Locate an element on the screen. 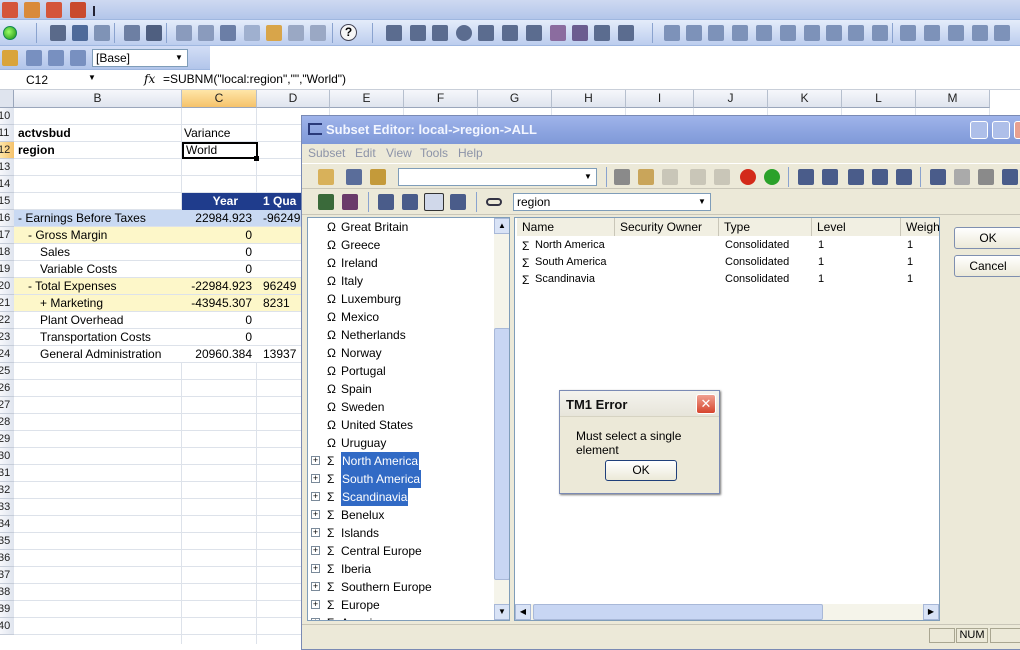 This screenshot has width=1020, height=650. cell-c11: Variance is located at coordinates (219, 133).